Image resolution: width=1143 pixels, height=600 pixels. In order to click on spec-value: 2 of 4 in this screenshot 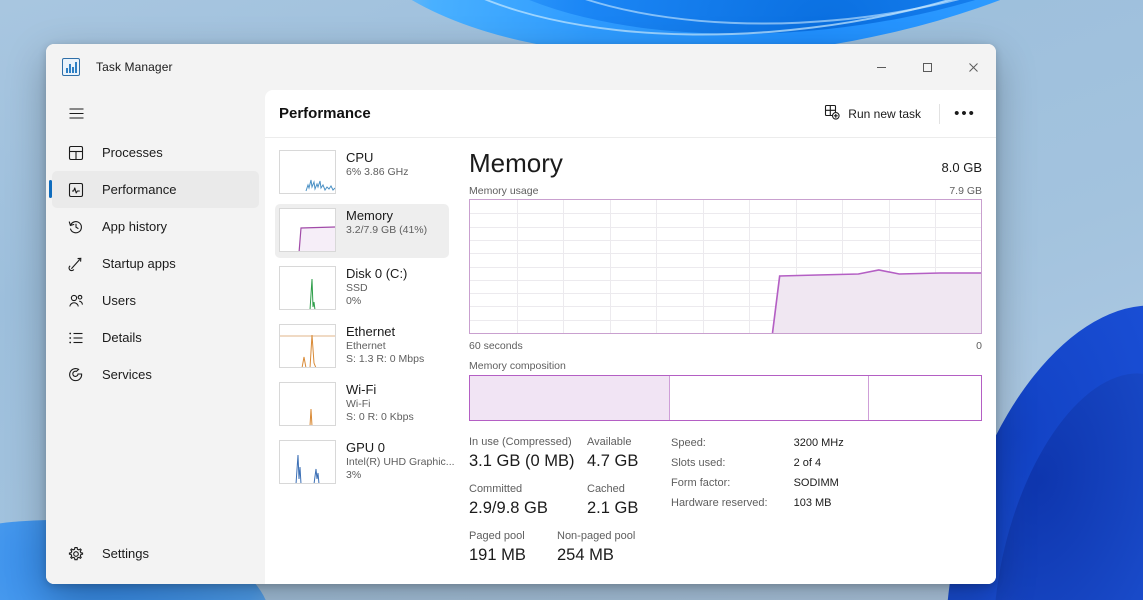, I will do `click(807, 463)`.